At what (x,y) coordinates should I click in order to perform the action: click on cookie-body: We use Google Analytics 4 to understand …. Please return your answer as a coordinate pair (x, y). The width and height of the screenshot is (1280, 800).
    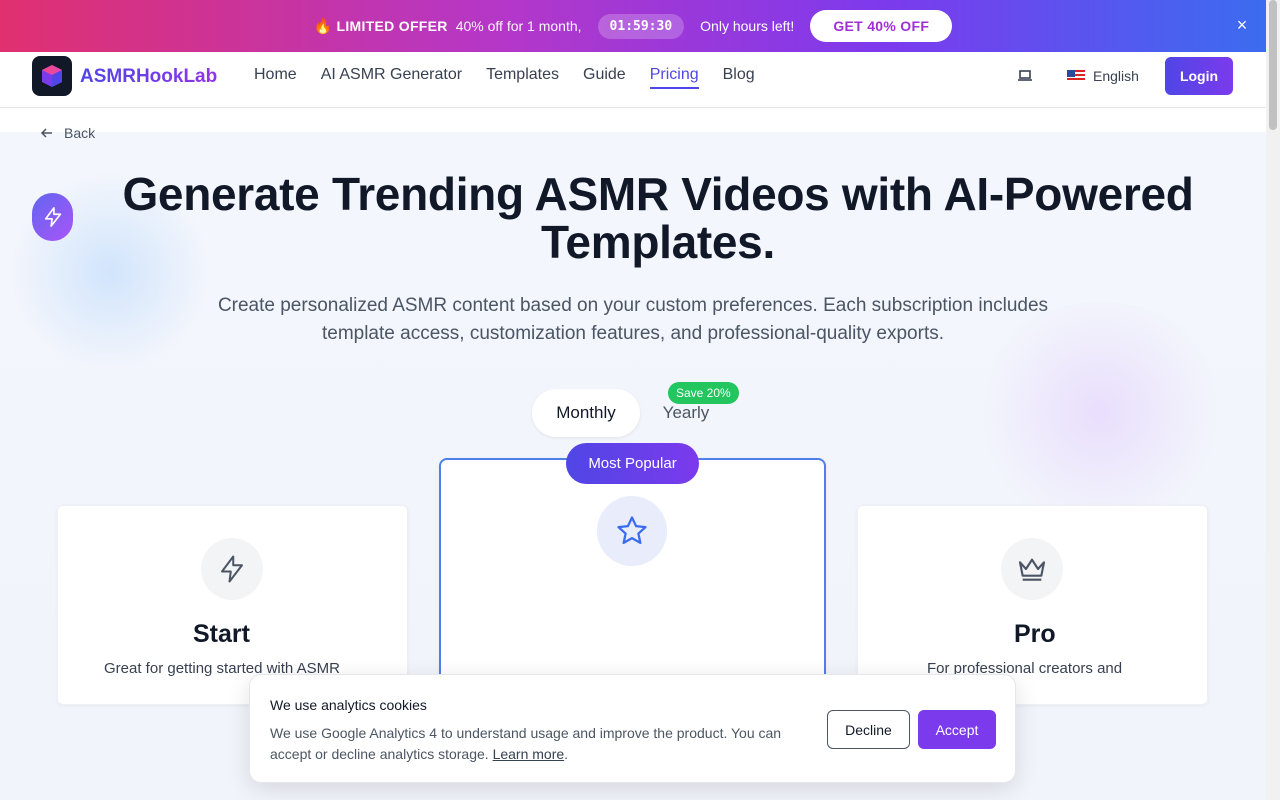
    Looking at the image, I should click on (526, 743).